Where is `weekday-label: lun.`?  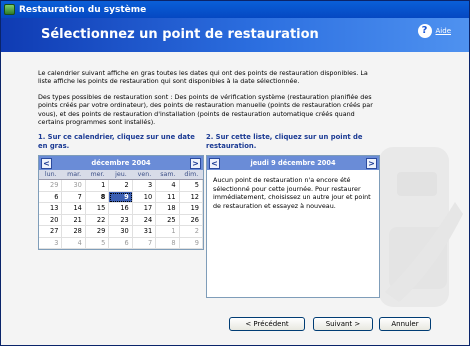
weekday-label: lun. is located at coordinates (50, 174).